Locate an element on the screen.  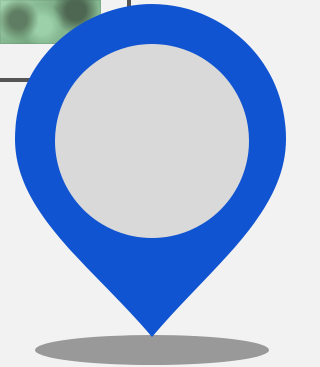
marker-shadow is located at coordinates (152, 350).